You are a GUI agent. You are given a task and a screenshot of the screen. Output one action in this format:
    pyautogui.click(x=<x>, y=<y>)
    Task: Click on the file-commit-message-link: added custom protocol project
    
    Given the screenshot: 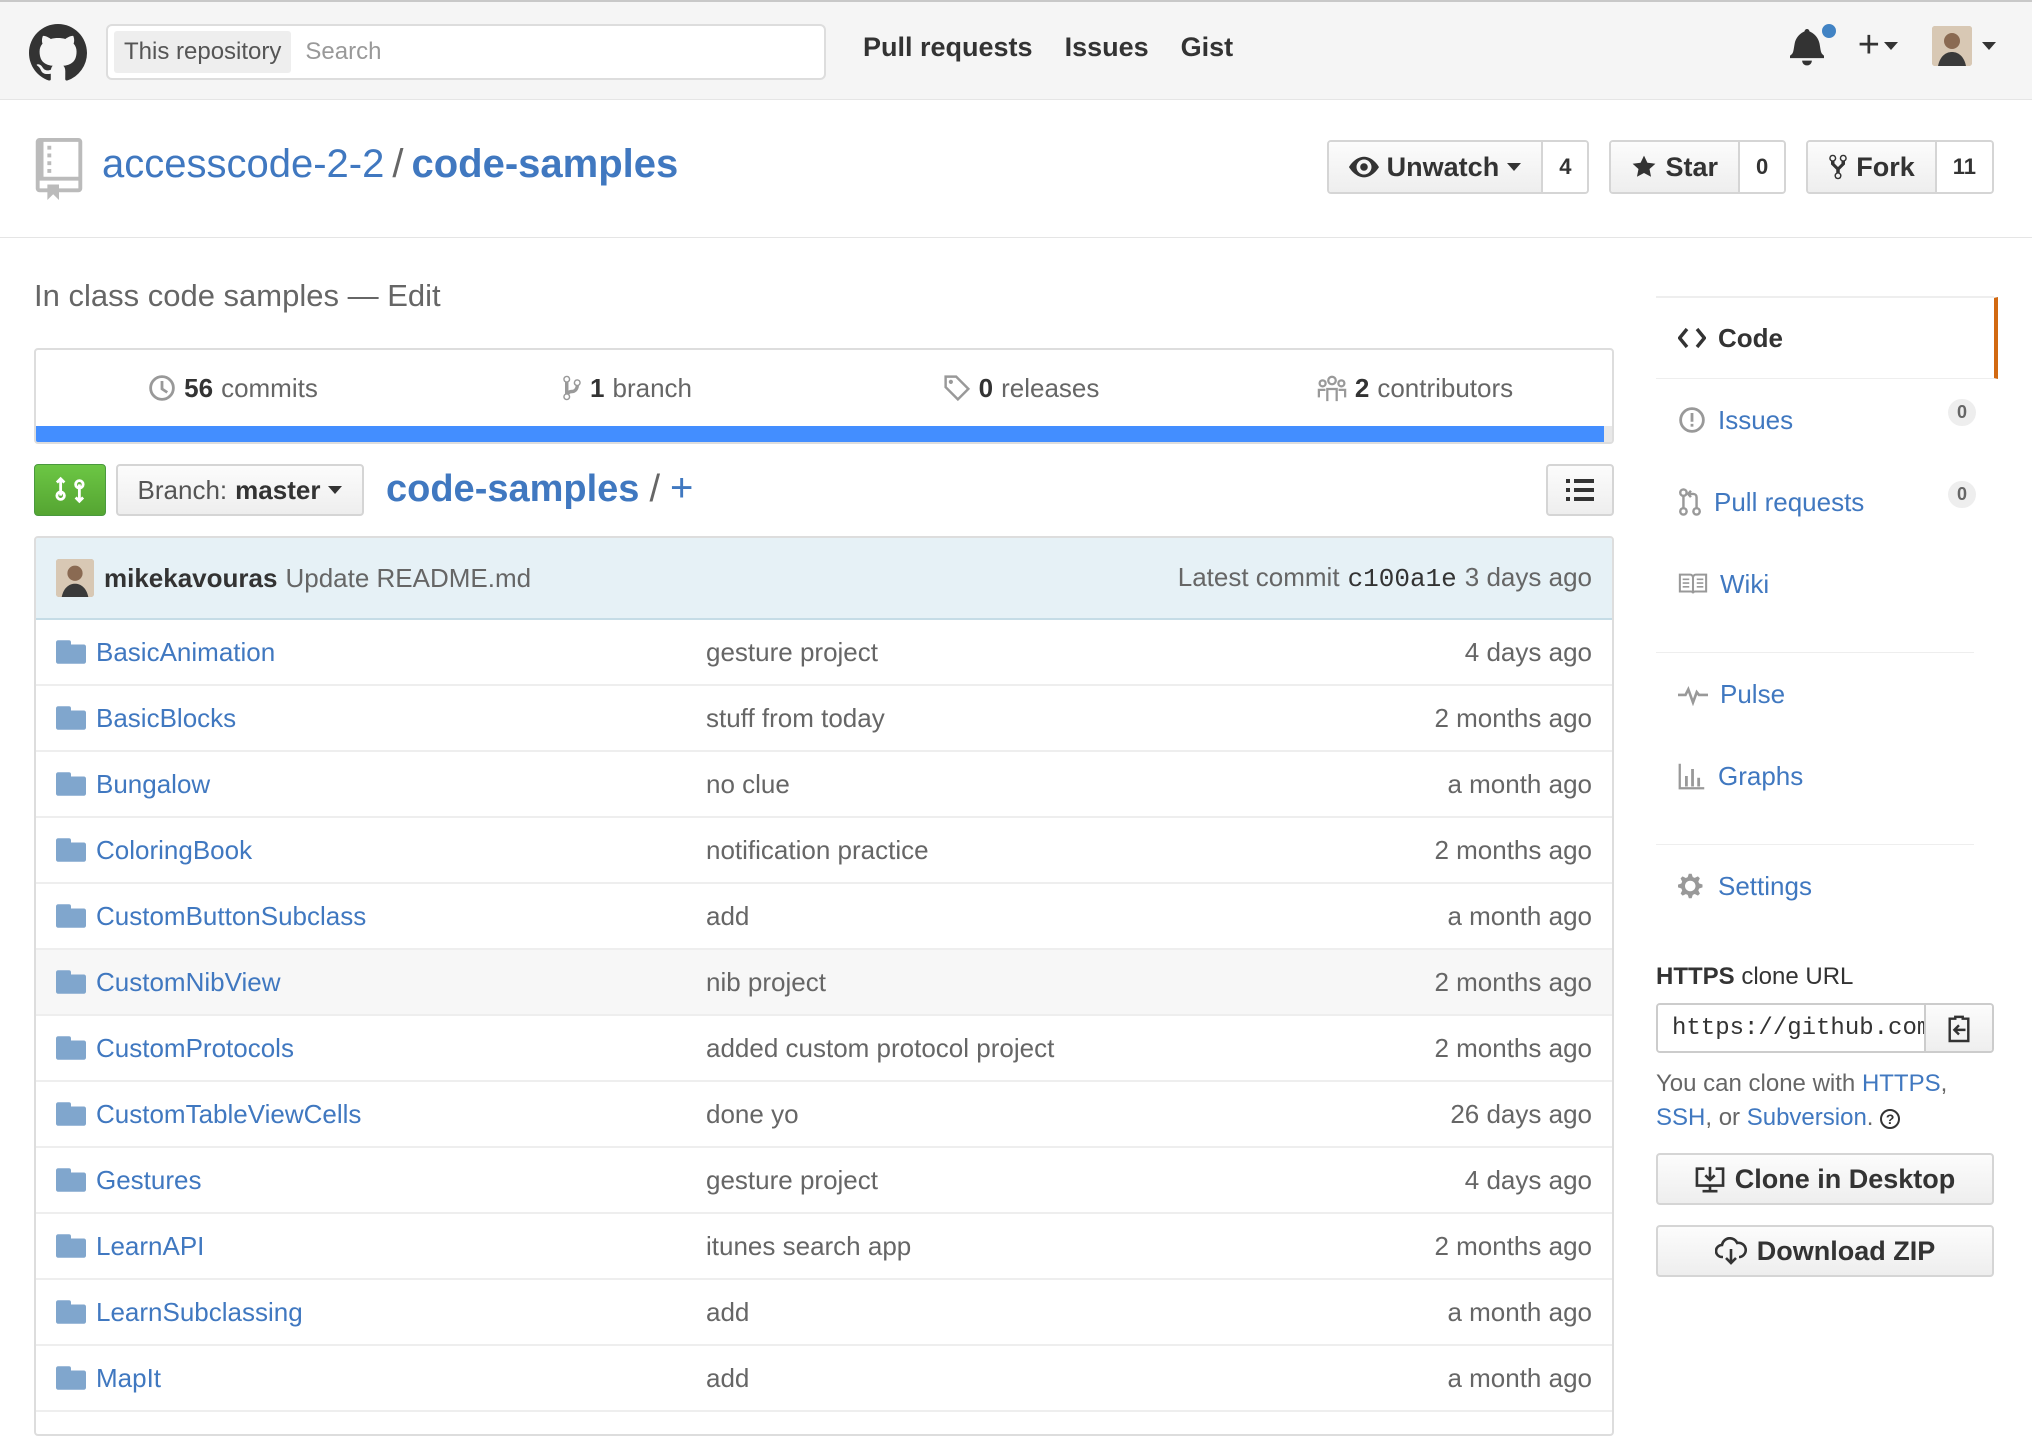 What is the action you would take?
    pyautogui.click(x=1070, y=1048)
    